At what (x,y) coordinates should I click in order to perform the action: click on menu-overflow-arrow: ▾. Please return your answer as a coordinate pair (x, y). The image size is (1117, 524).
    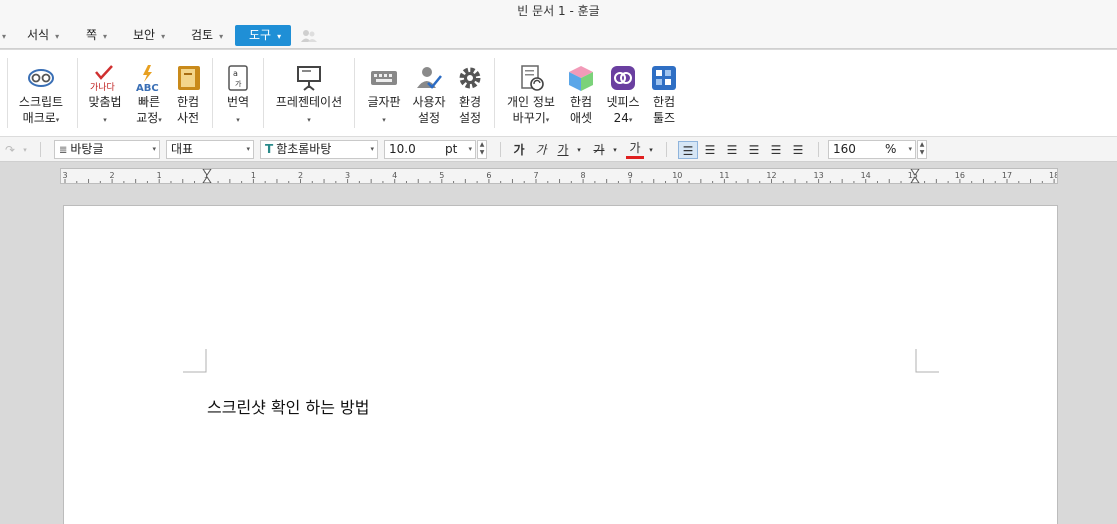
    Looking at the image, I should click on (4, 36).